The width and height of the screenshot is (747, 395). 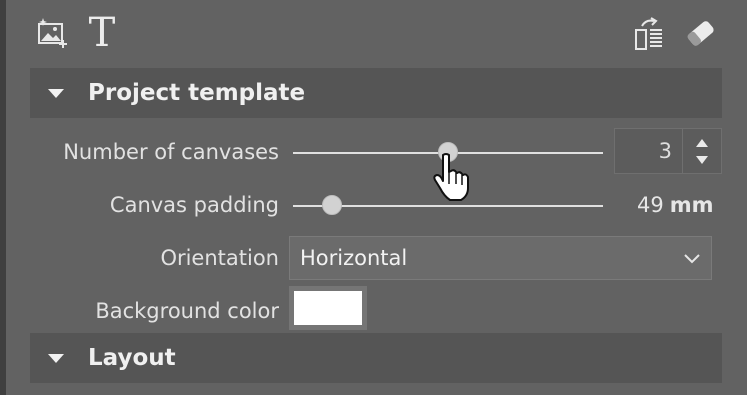 I want to click on section-title: Layout, so click(x=132, y=358).